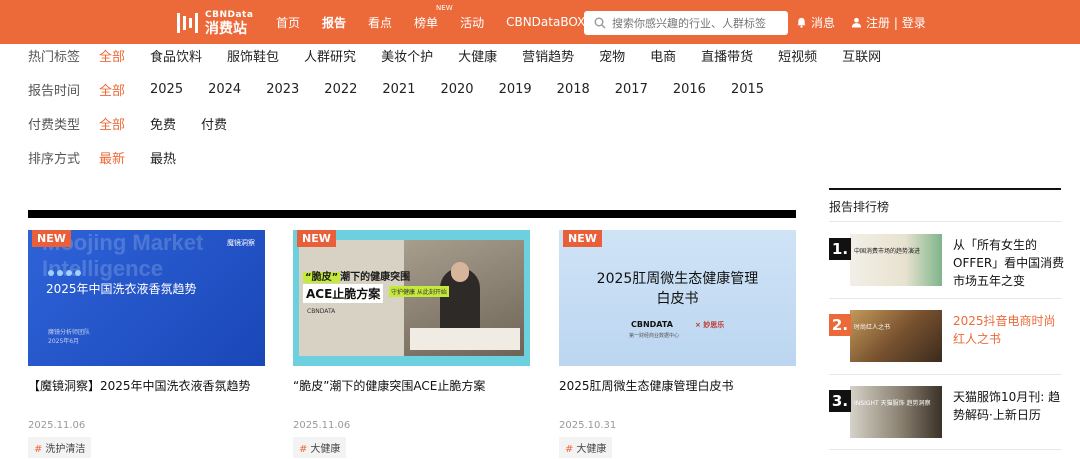  What do you see at coordinates (1009, 330) in the screenshot?
I see `rank-title: 2025抖音电商时尚红人之书` at bounding box center [1009, 330].